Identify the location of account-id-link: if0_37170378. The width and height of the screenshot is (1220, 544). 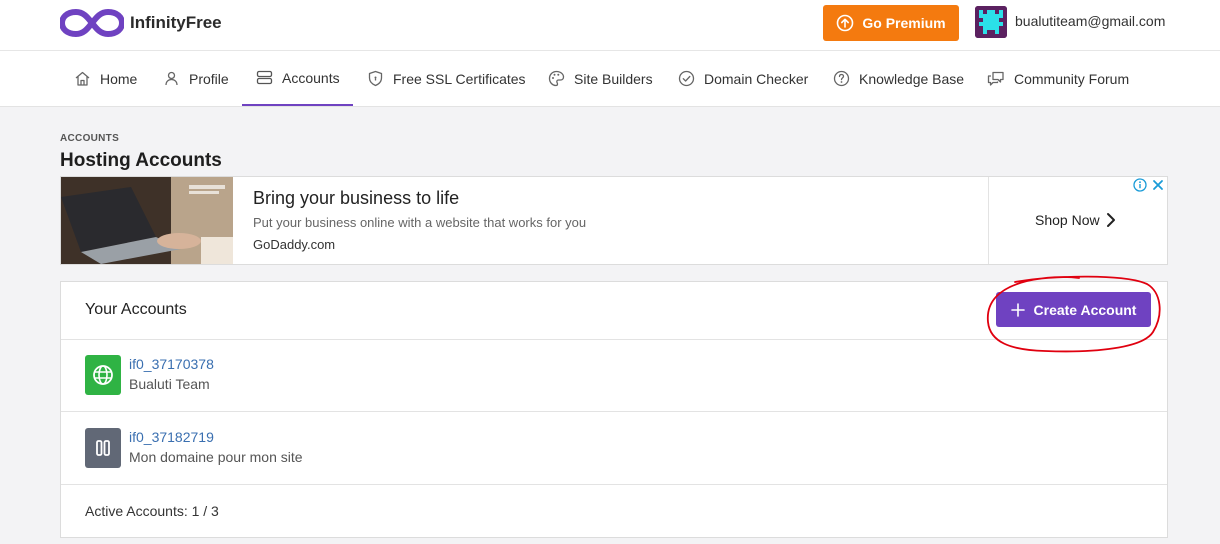
(171, 364).